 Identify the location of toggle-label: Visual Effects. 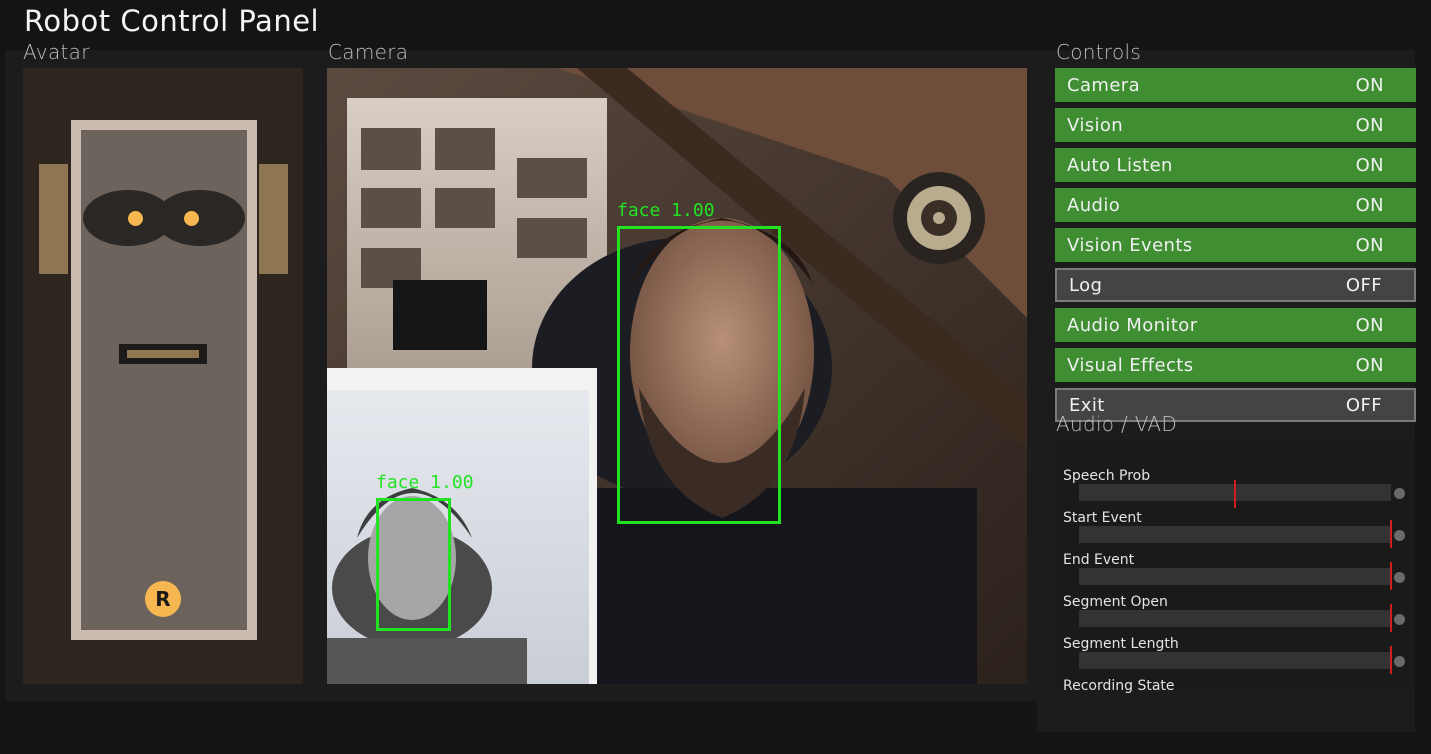
(1130, 365).